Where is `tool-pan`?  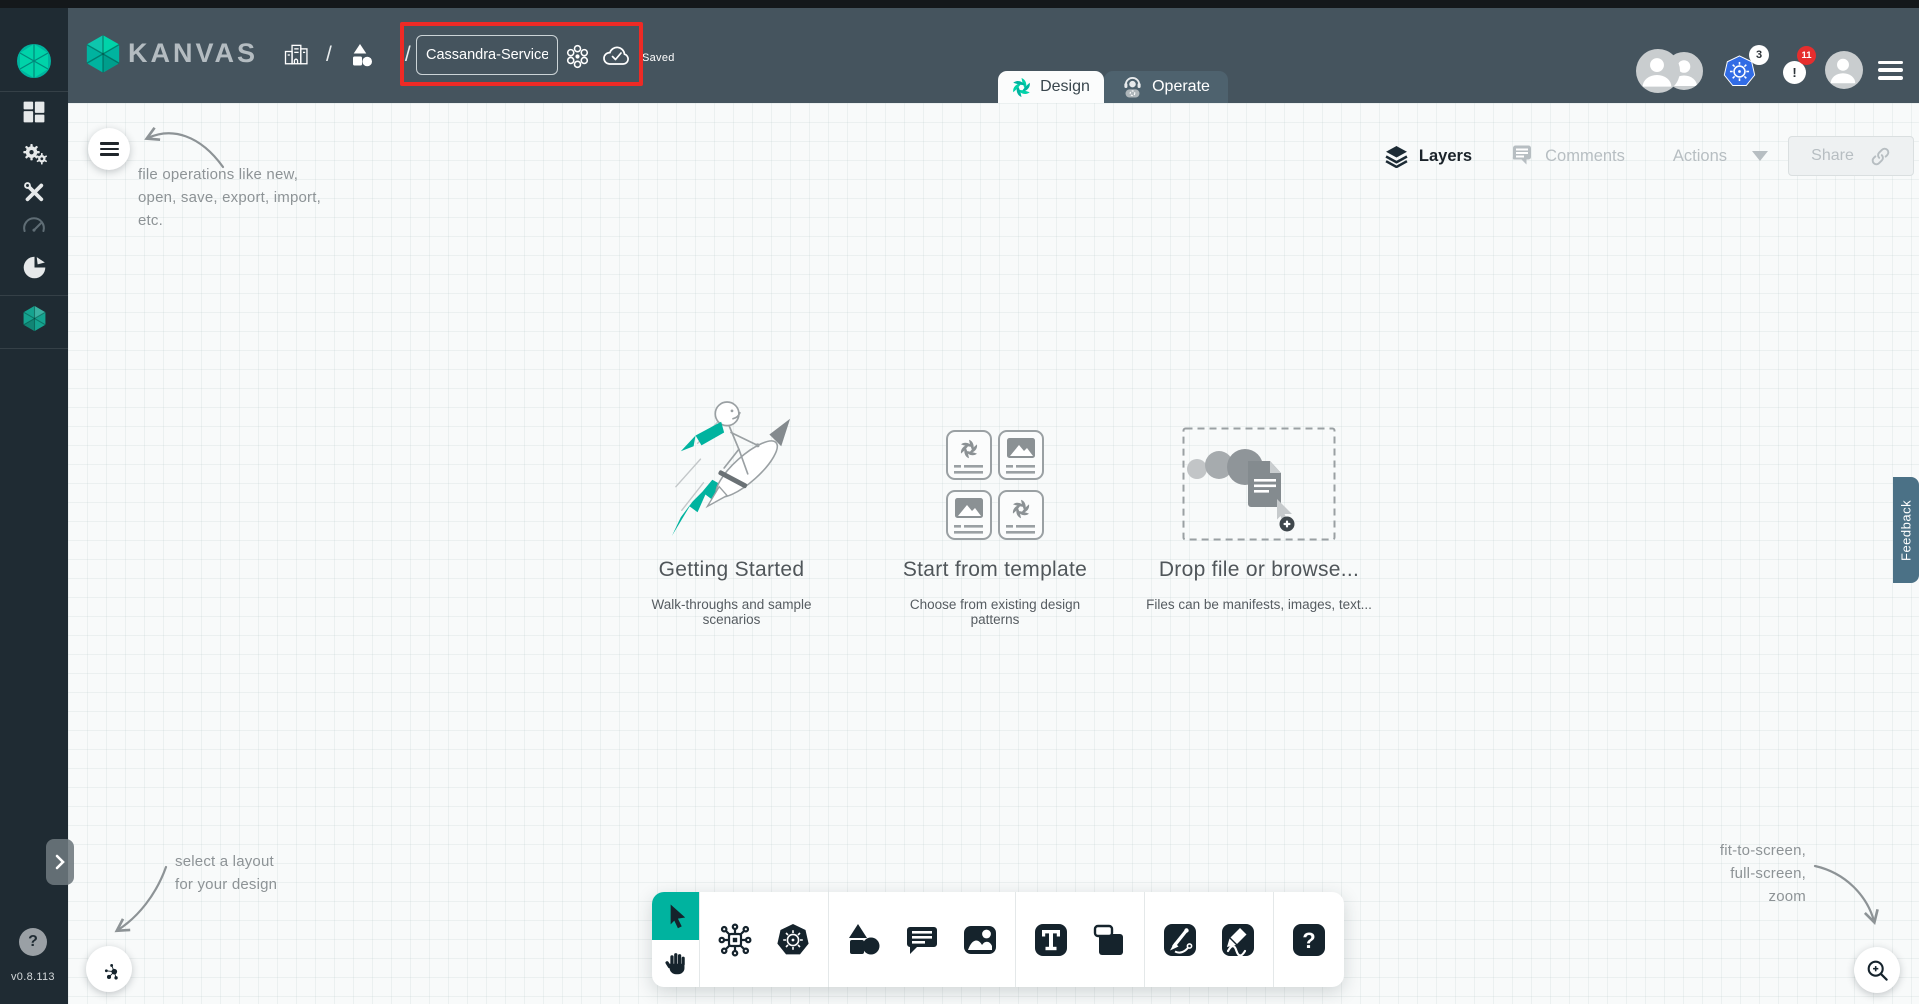 tool-pan is located at coordinates (675, 964).